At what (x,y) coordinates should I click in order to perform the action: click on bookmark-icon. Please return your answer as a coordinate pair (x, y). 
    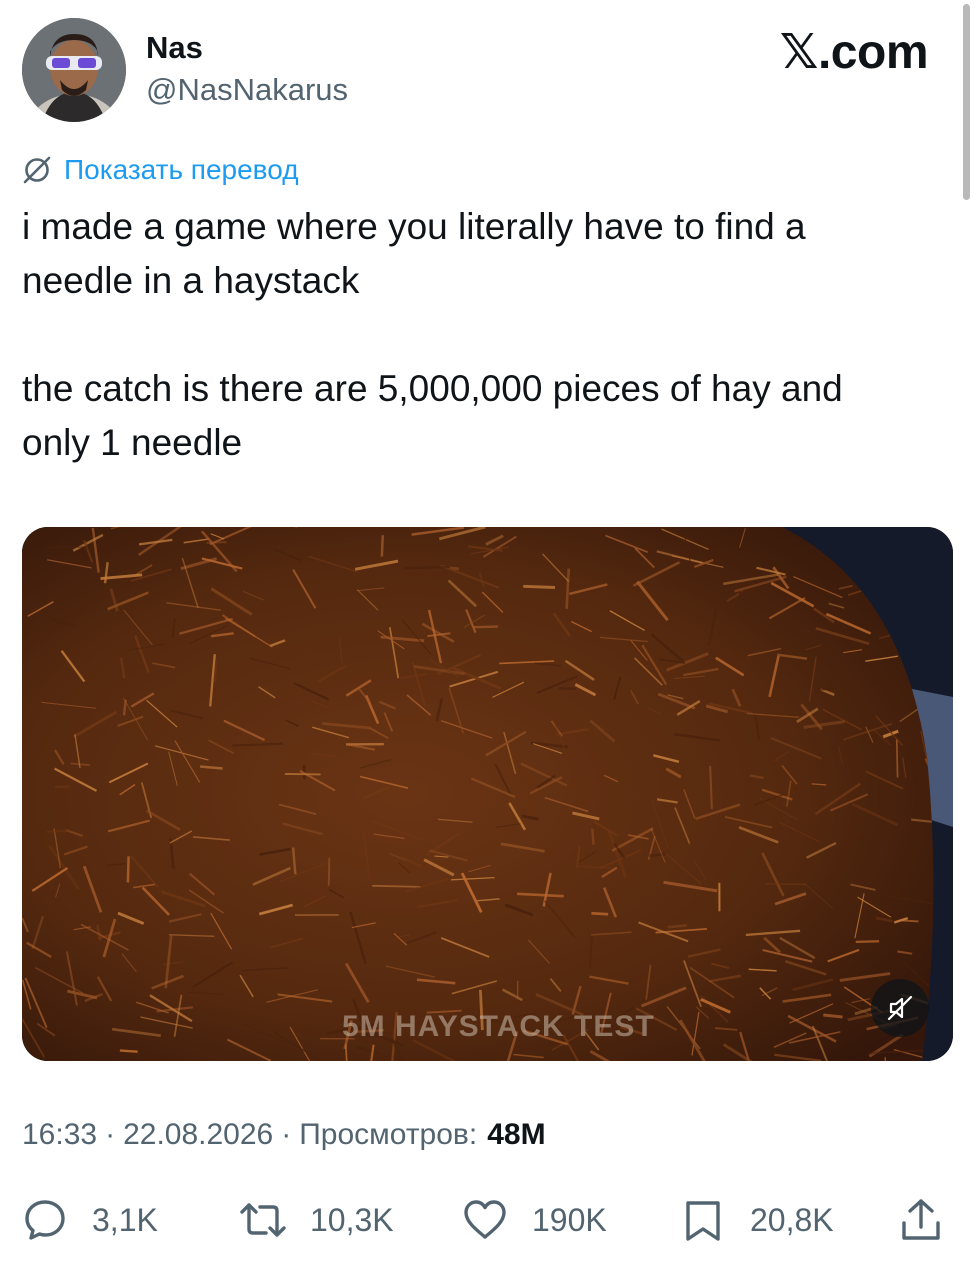
    Looking at the image, I should click on (703, 1221).